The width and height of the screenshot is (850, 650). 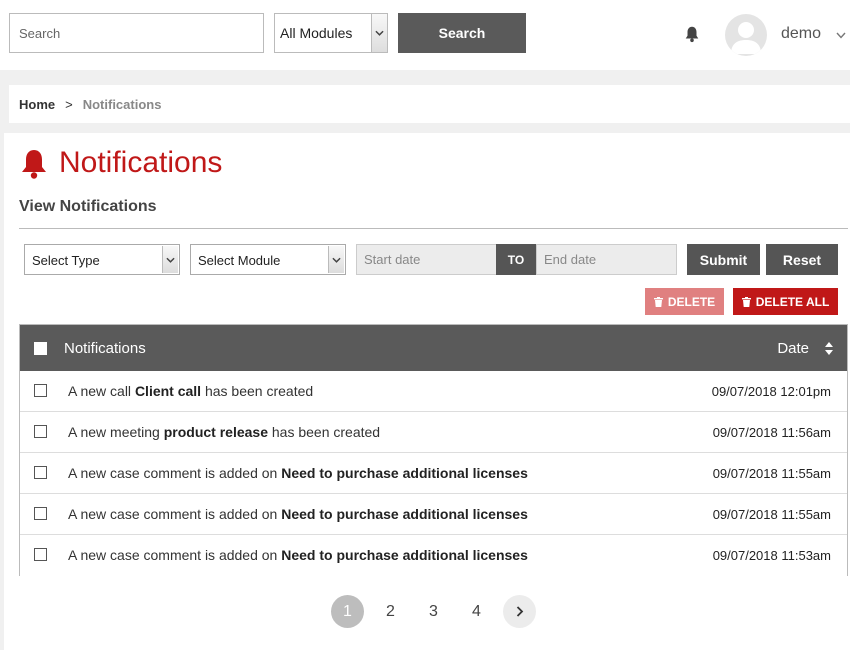 What do you see at coordinates (347, 611) in the screenshot?
I see `page-button-1: 1` at bounding box center [347, 611].